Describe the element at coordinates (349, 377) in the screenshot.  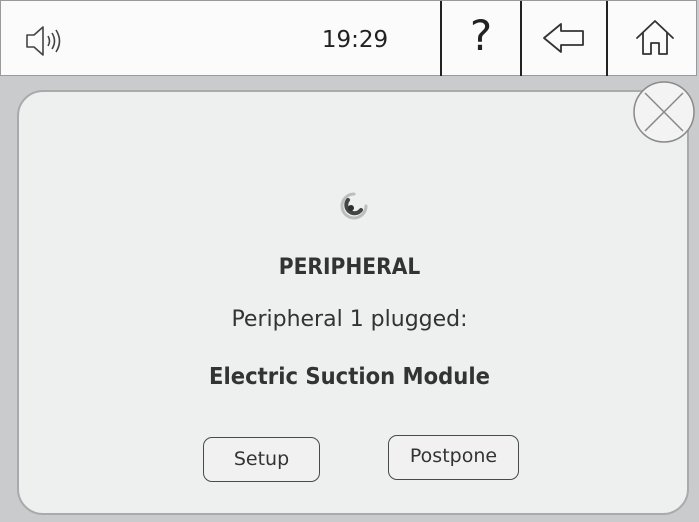
I see `device-name: Electric Suction Module` at that location.